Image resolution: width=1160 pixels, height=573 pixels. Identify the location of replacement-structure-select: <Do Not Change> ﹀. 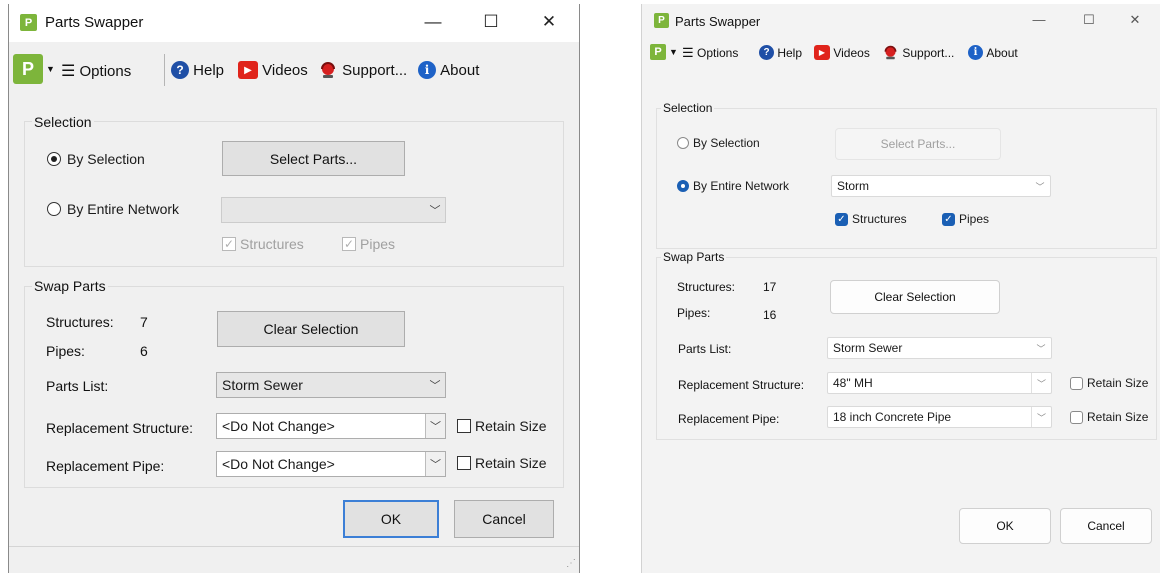
(331, 426).